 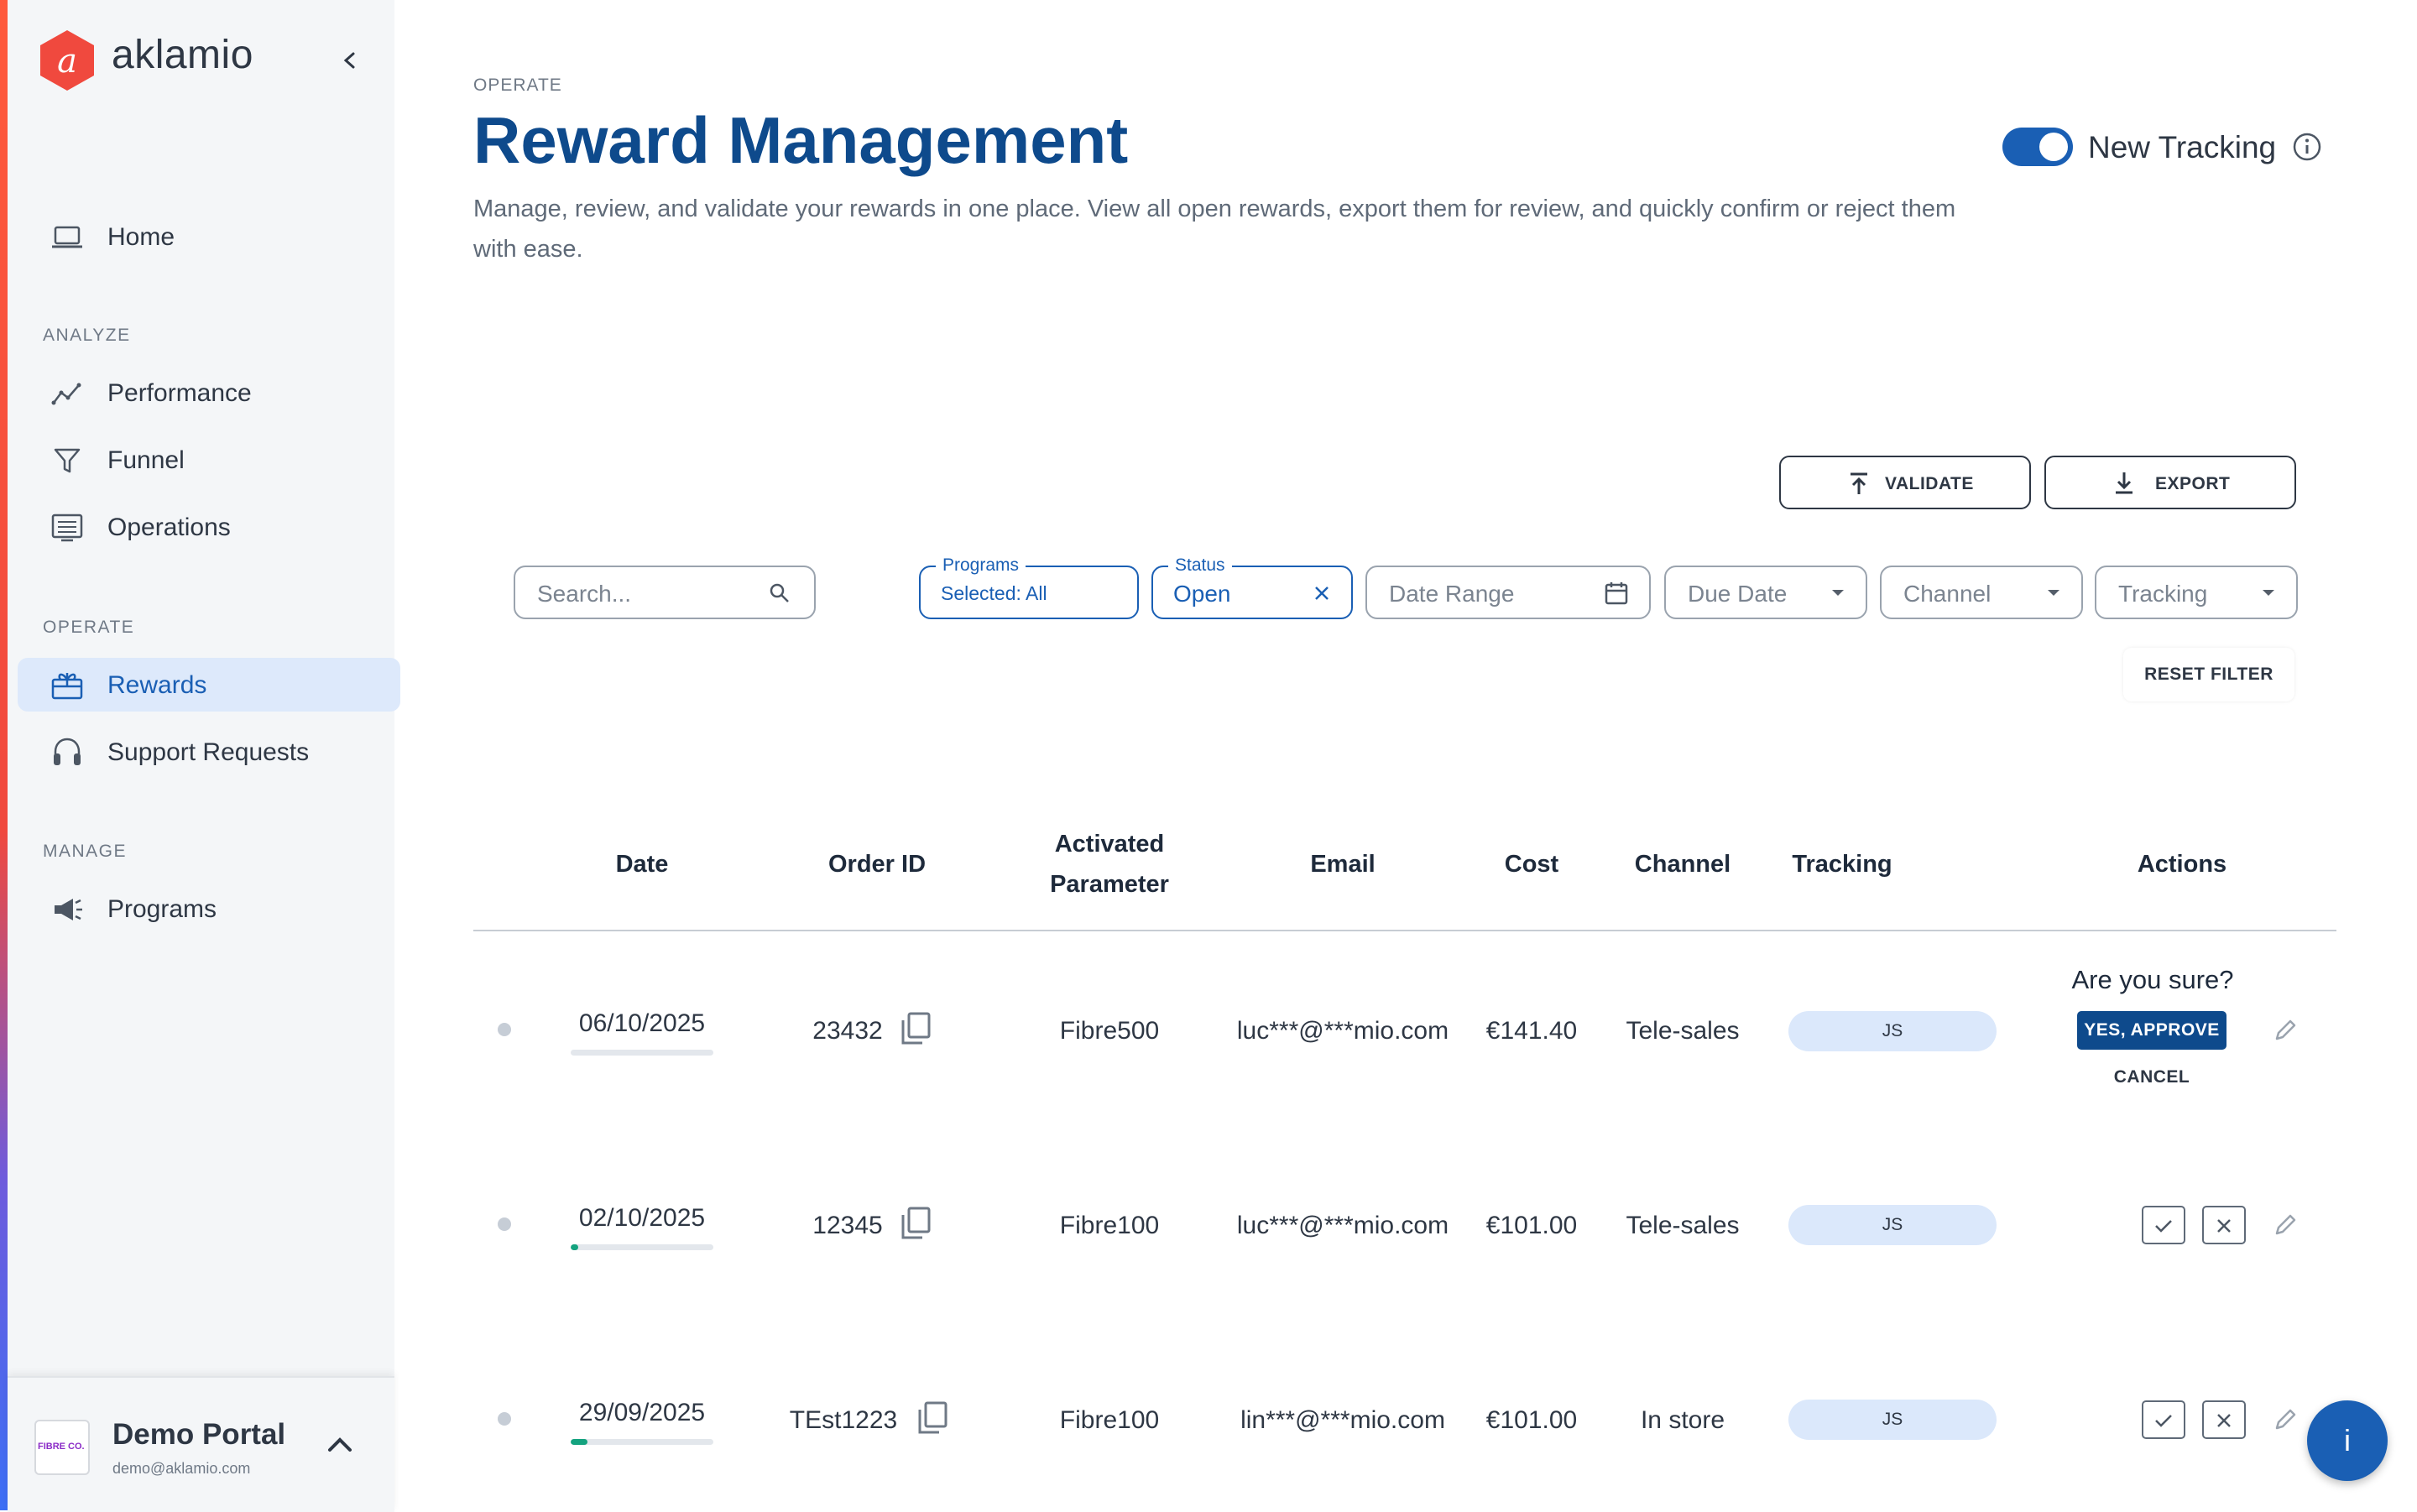 I want to click on aklamio-logo-icon: a, so click(x=67, y=61).